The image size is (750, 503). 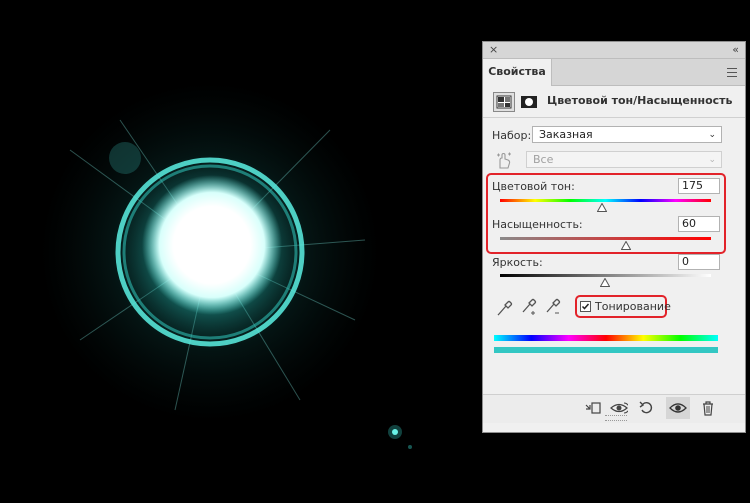 What do you see at coordinates (699, 186) in the screenshot?
I see `hue-input: 175` at bounding box center [699, 186].